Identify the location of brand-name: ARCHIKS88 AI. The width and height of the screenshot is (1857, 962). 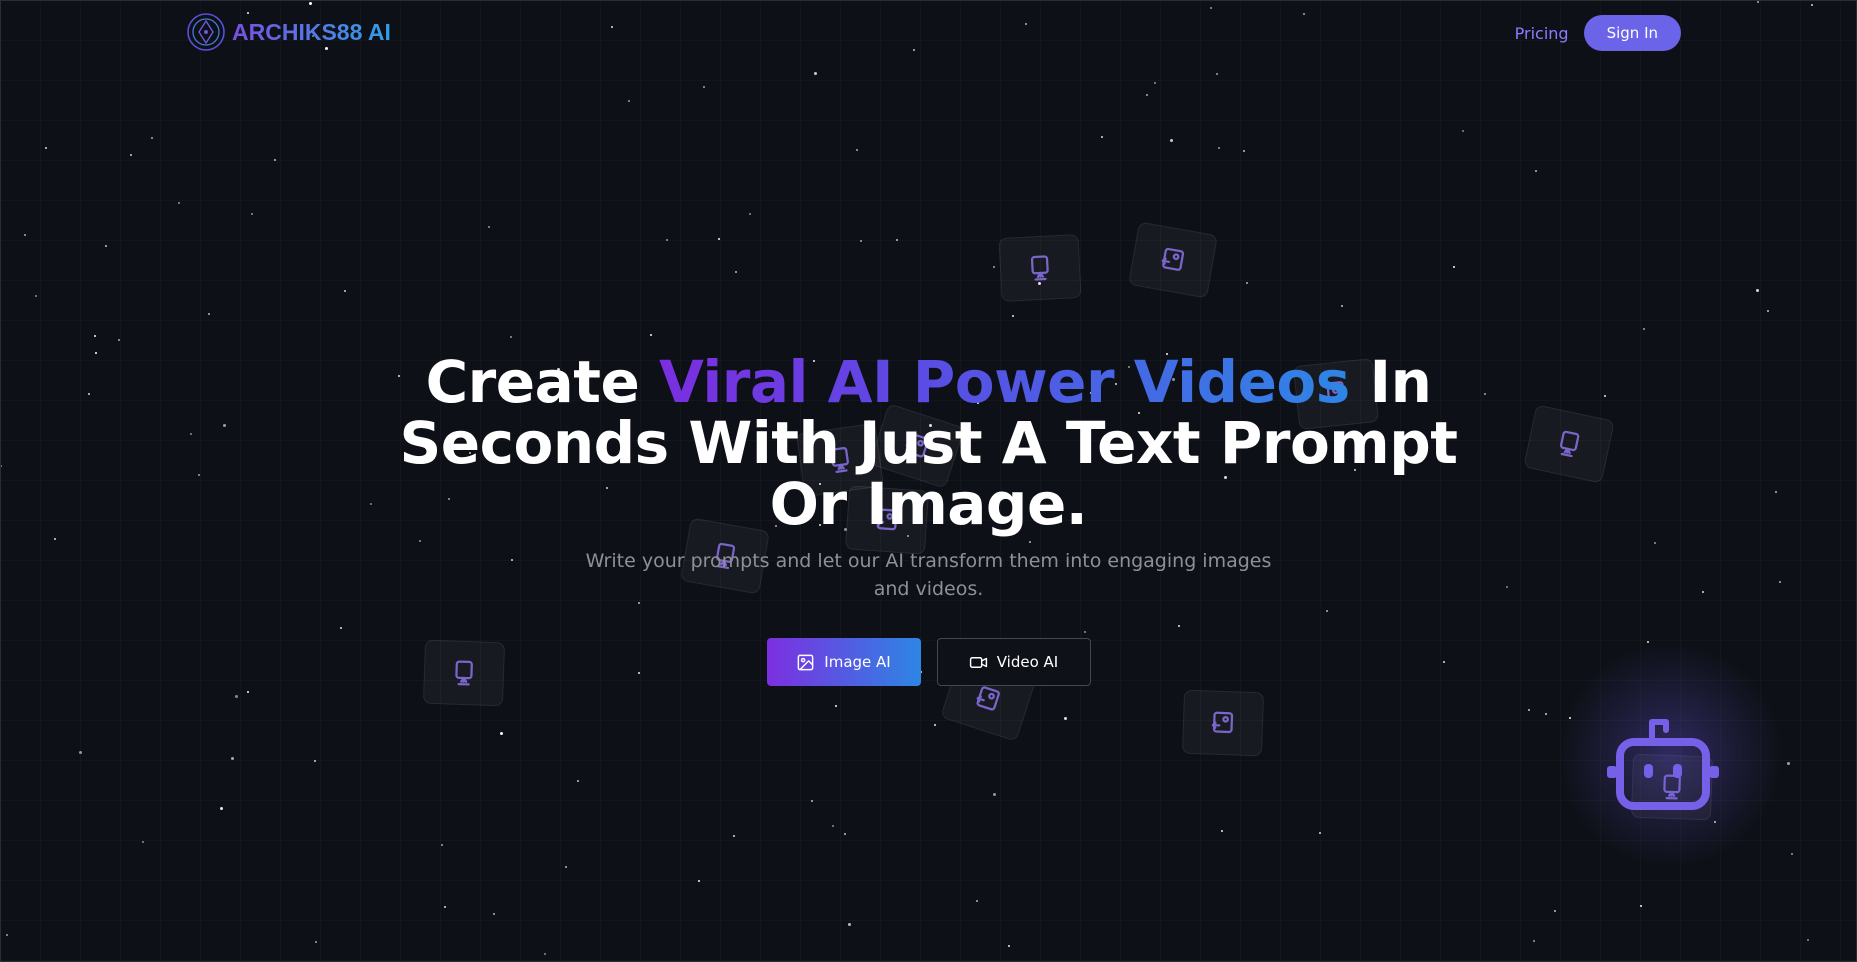
(311, 31).